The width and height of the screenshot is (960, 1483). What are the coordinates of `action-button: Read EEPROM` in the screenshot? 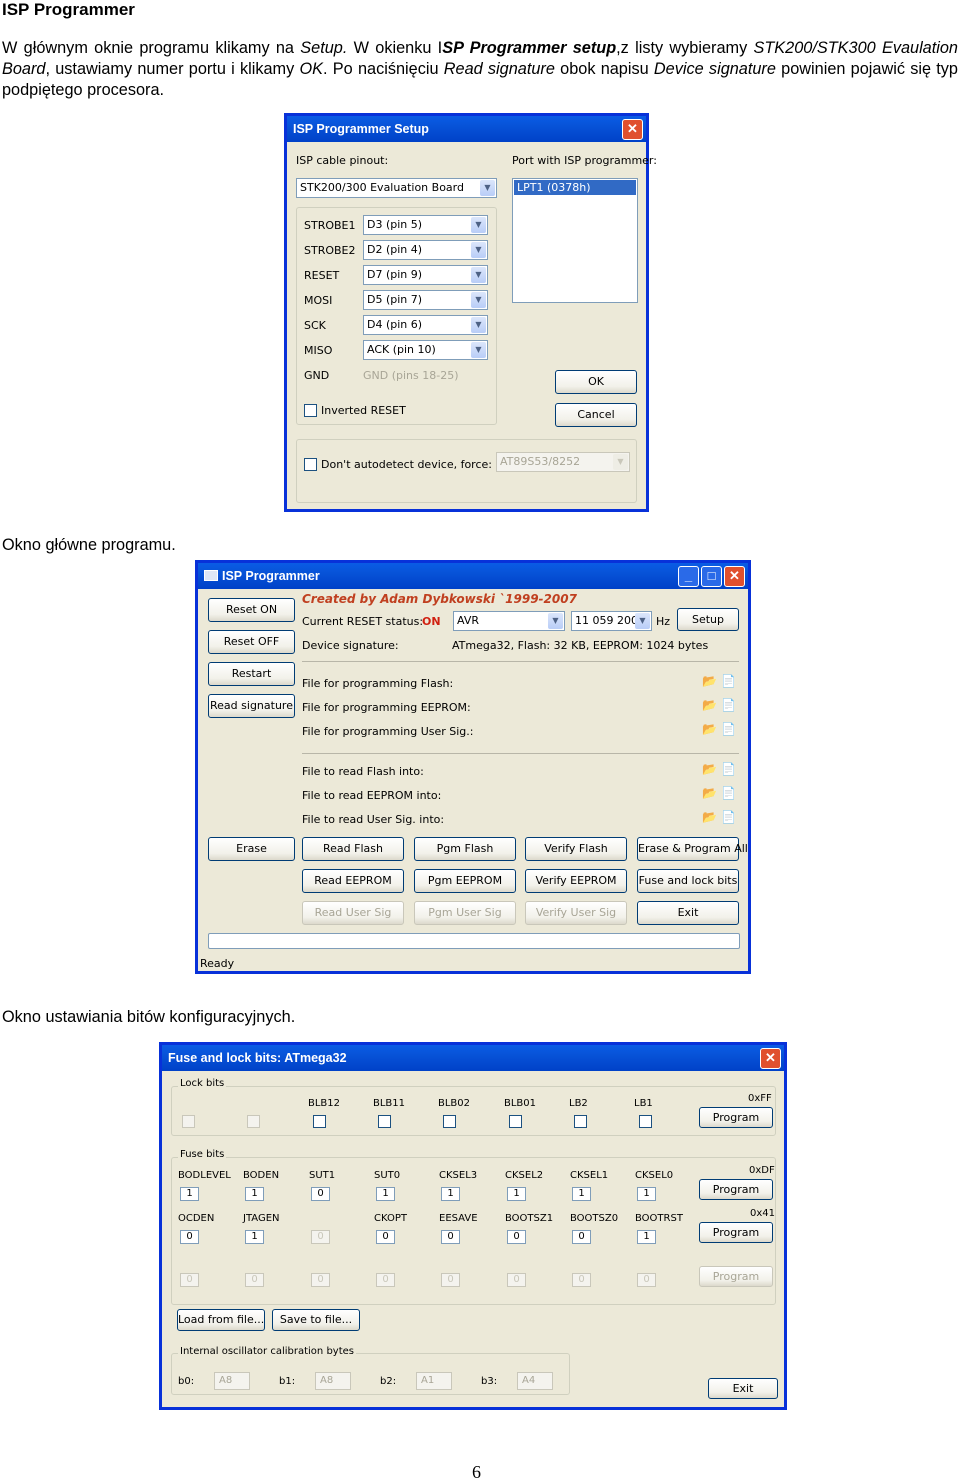 It's located at (353, 881).